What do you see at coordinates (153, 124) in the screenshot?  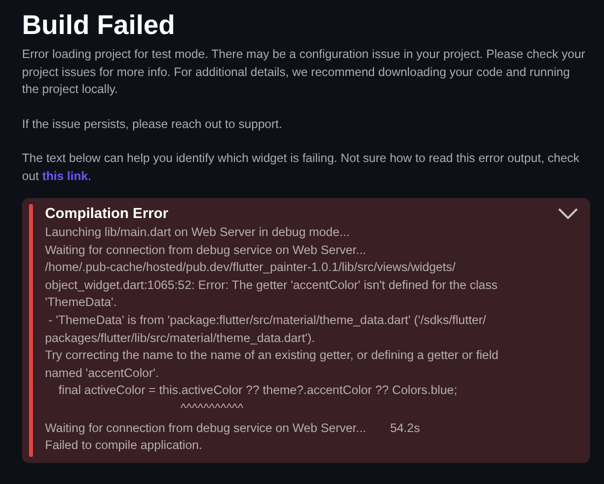 I see `message-text: If the issue persists, please reach out to support.` at bounding box center [153, 124].